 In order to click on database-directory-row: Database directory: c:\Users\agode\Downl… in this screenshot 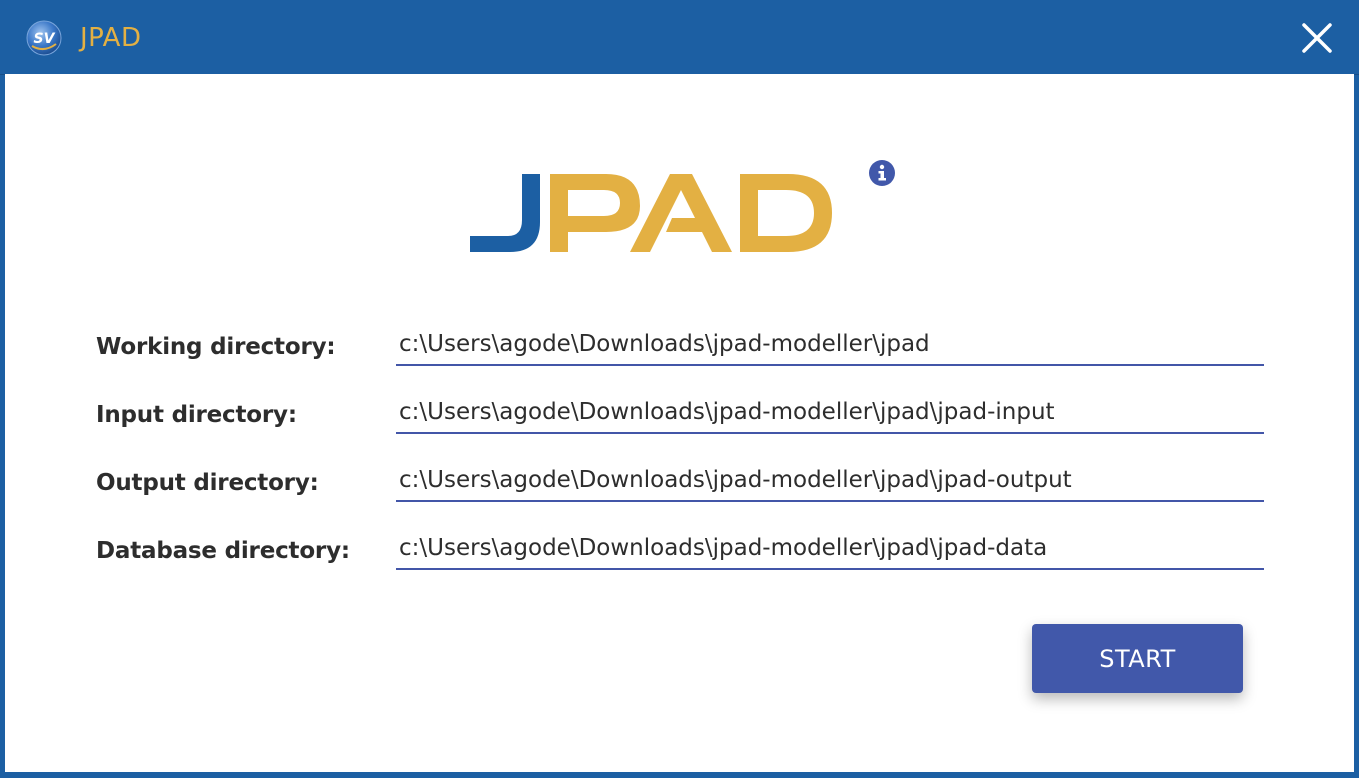, I will do `click(679, 554)`.